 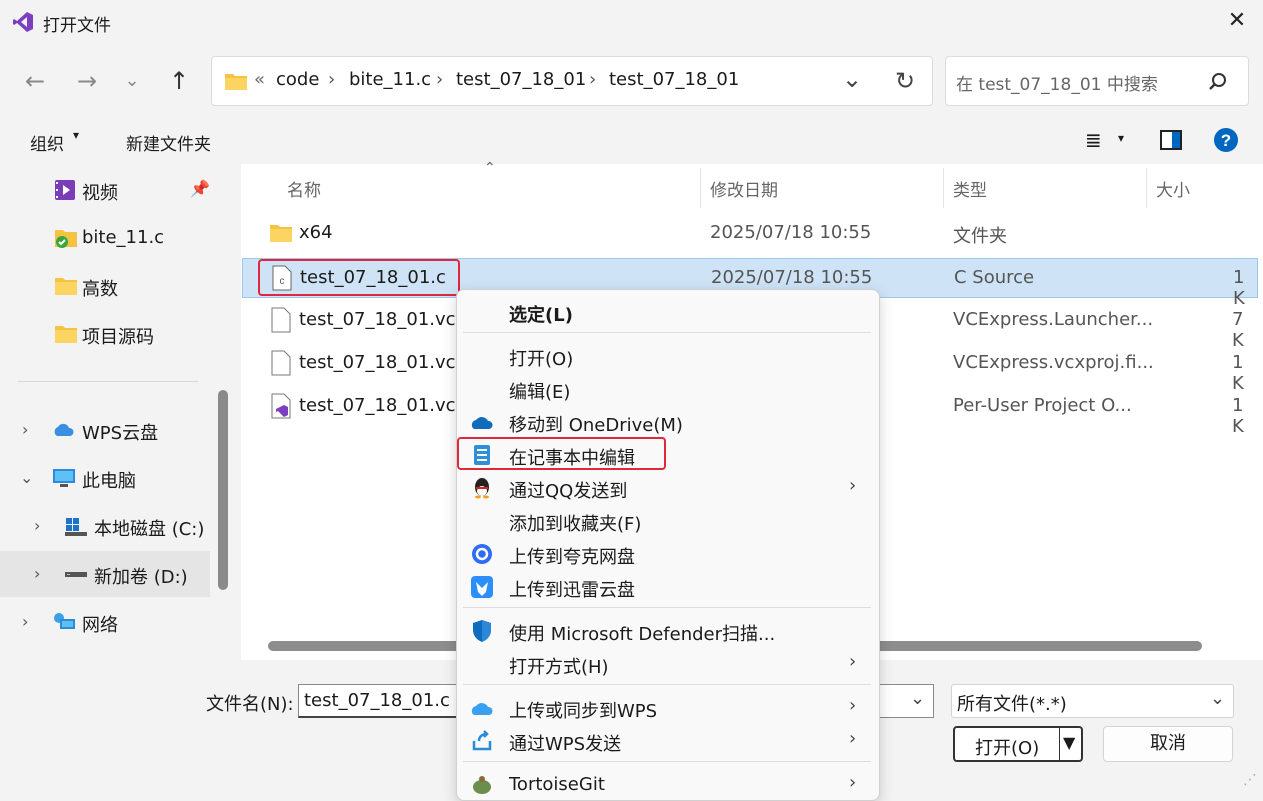 I want to click on sidebar-item-label: 项目源码, so click(x=118, y=337).